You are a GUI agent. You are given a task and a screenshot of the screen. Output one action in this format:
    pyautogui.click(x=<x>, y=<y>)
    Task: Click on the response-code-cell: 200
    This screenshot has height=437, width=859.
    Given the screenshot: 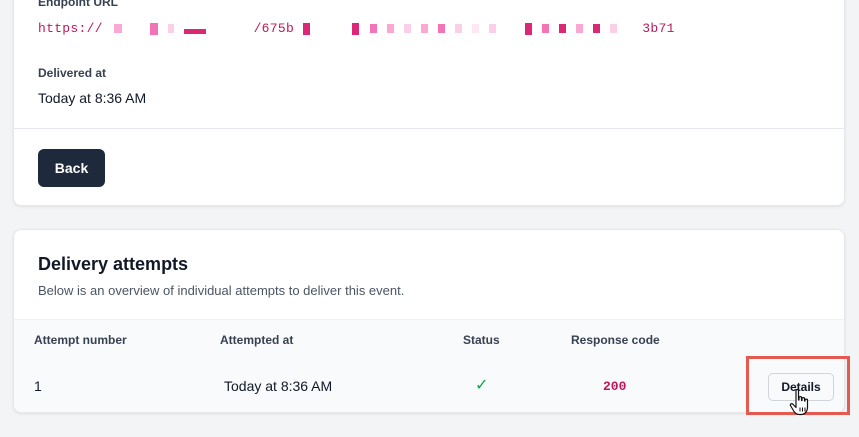 What is the action you would take?
    pyautogui.click(x=615, y=386)
    